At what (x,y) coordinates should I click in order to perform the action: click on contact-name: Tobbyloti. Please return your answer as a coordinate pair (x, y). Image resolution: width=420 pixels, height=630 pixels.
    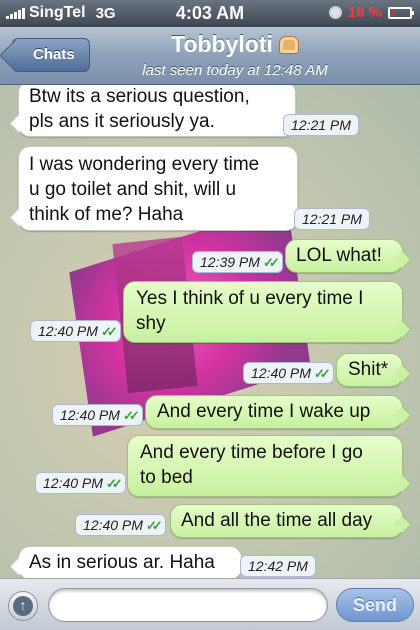
    Looking at the image, I should click on (222, 44).